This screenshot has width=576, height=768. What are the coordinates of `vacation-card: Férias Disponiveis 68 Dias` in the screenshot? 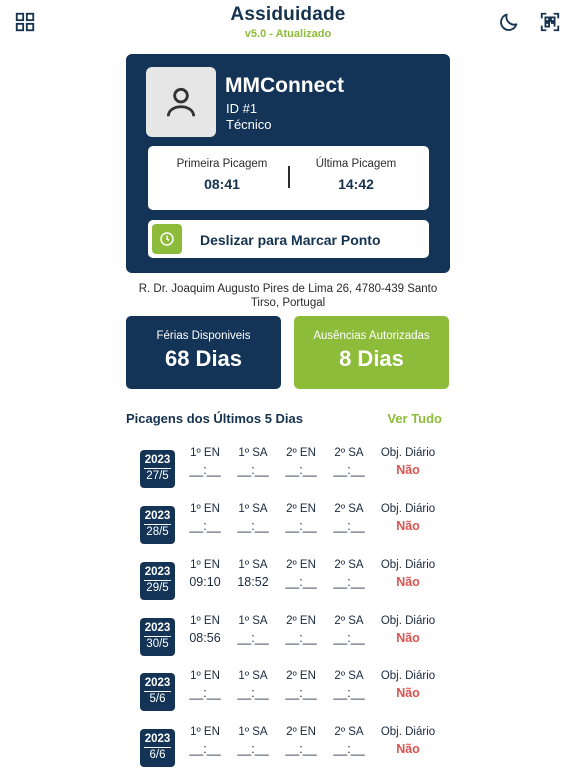 It's located at (203, 352).